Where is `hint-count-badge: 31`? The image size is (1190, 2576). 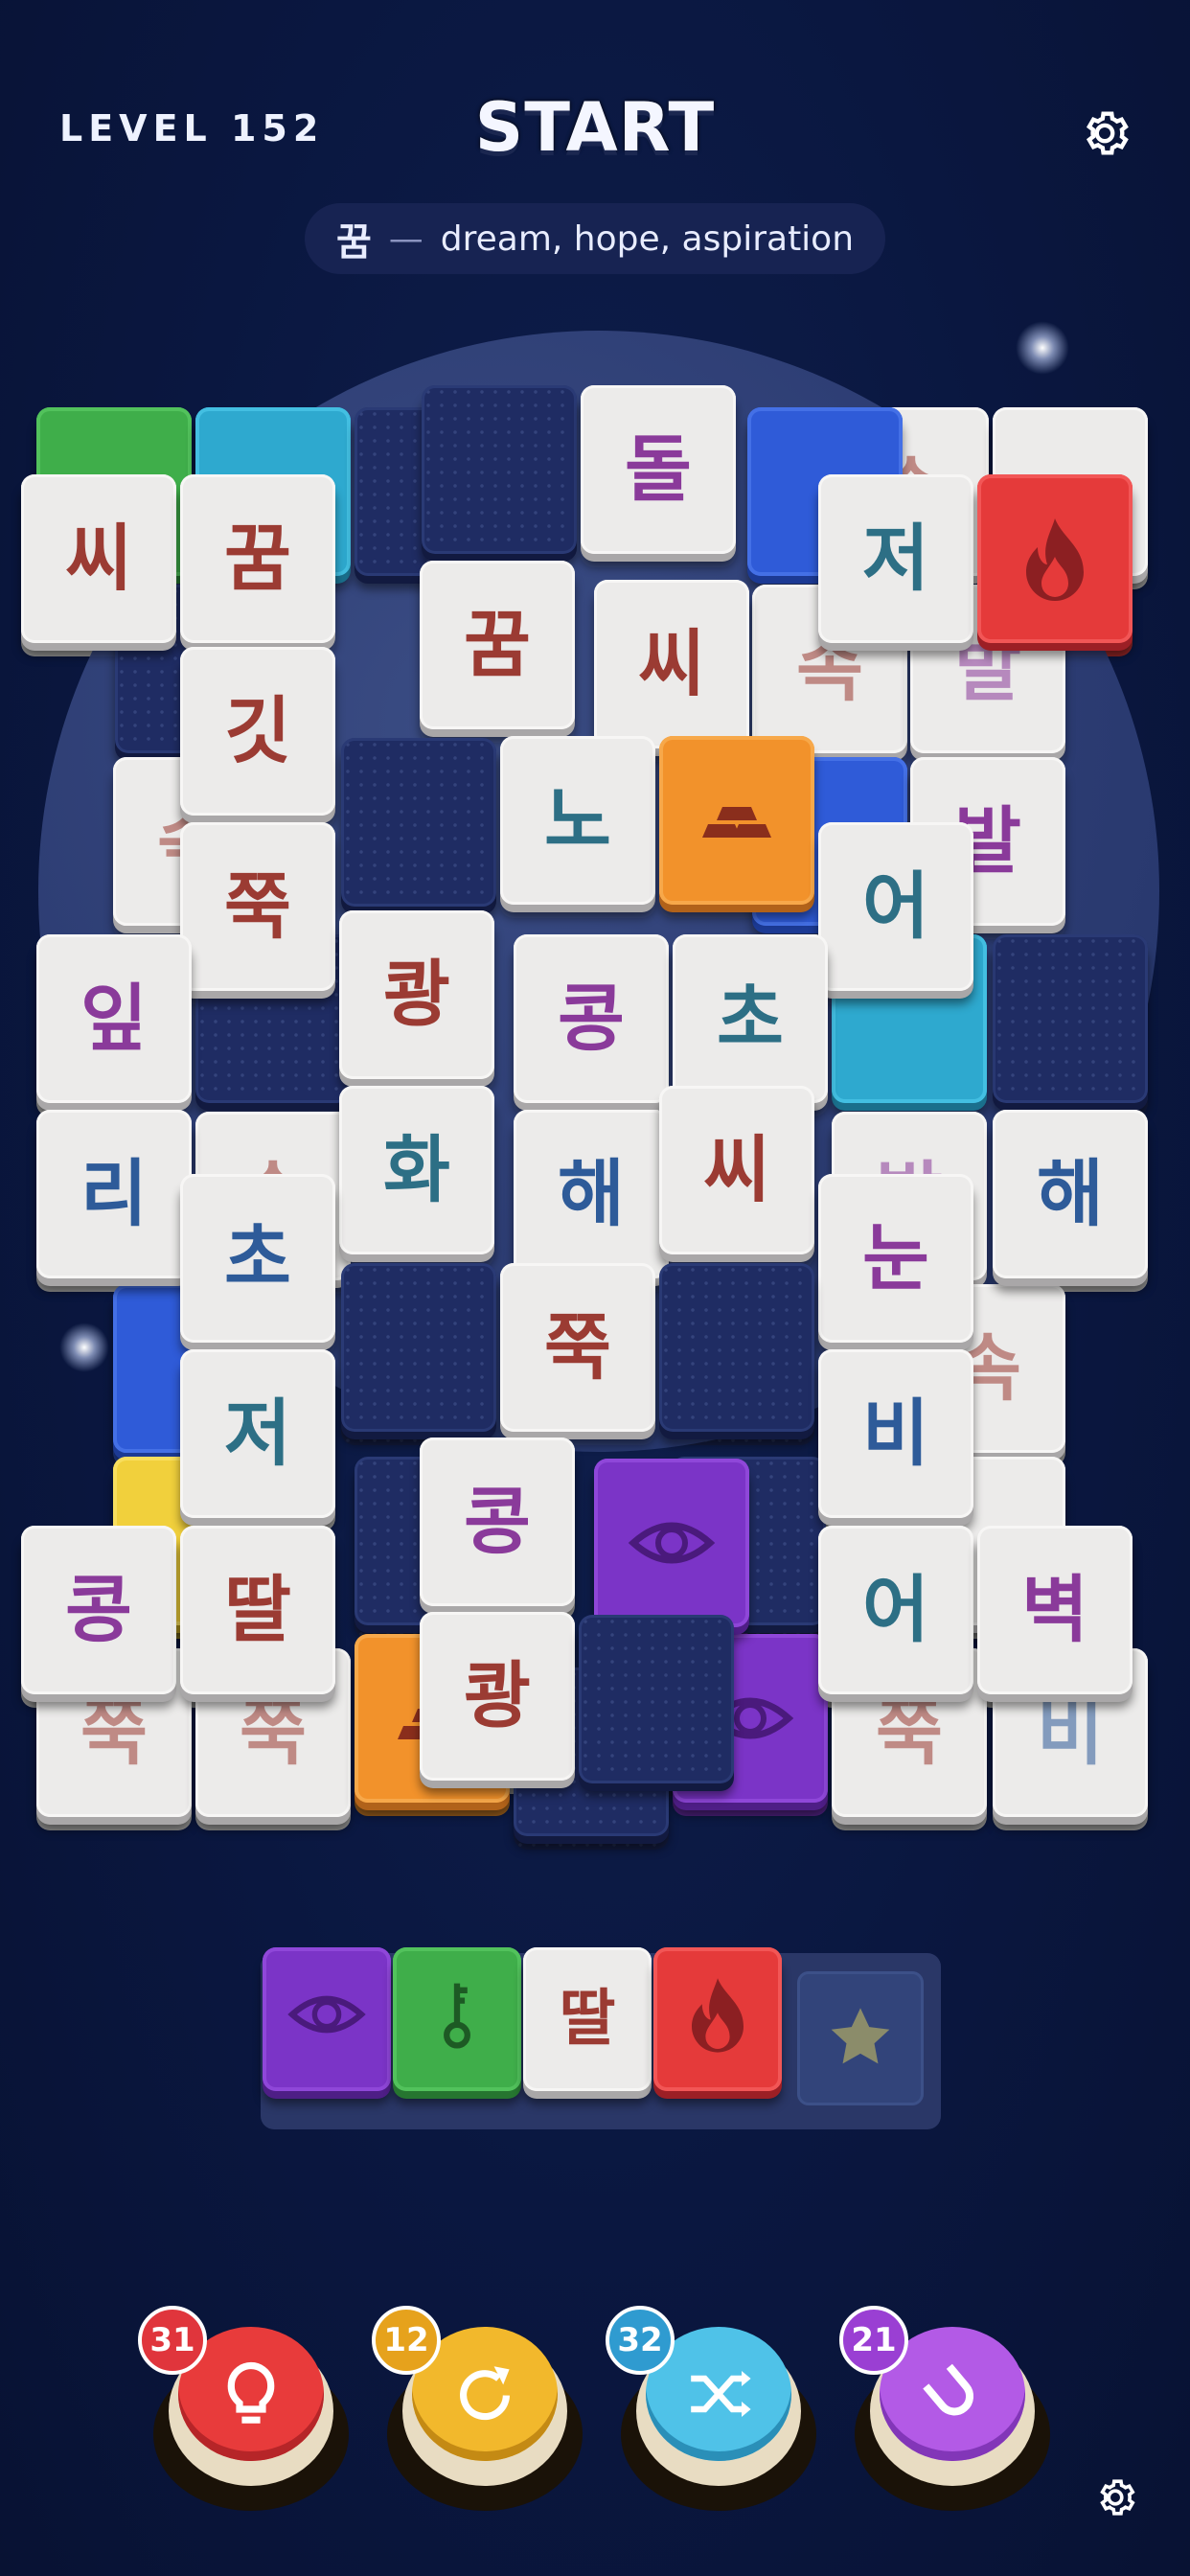 hint-count-badge: 31 is located at coordinates (172, 2340).